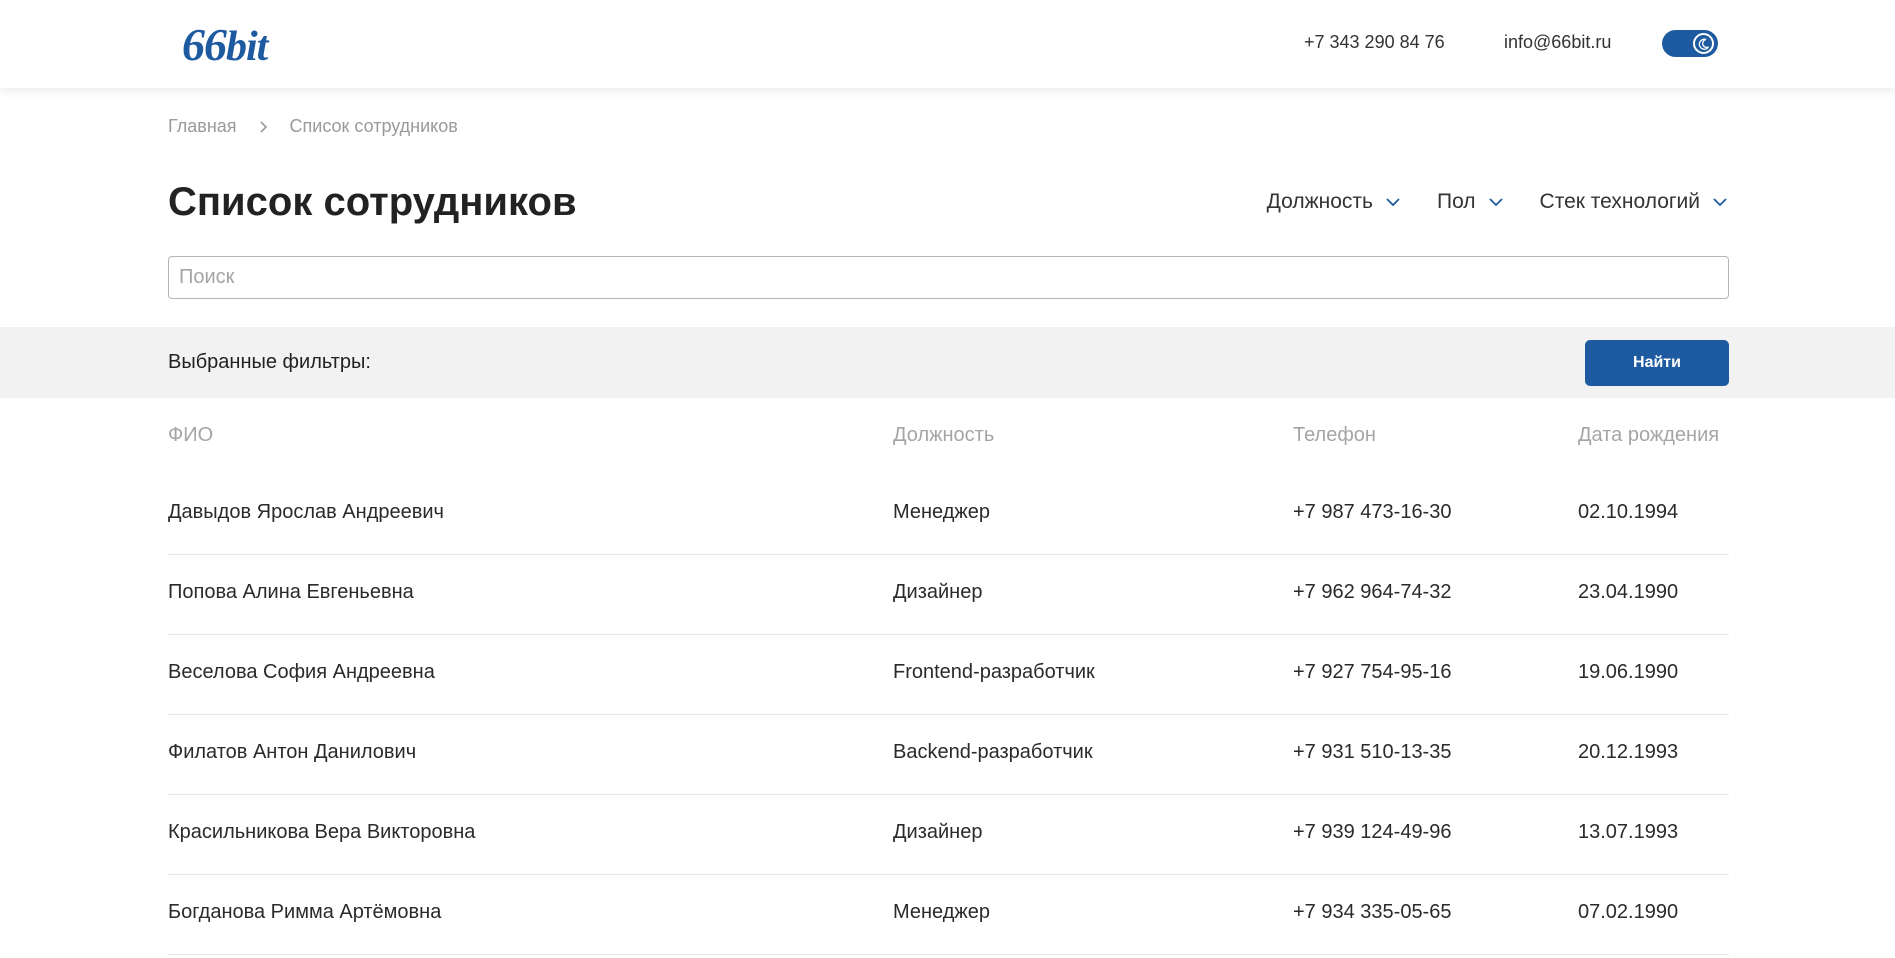  Describe the element at coordinates (1628, 512) in the screenshot. I see `cell-birthdate: 02.10.1994` at that location.